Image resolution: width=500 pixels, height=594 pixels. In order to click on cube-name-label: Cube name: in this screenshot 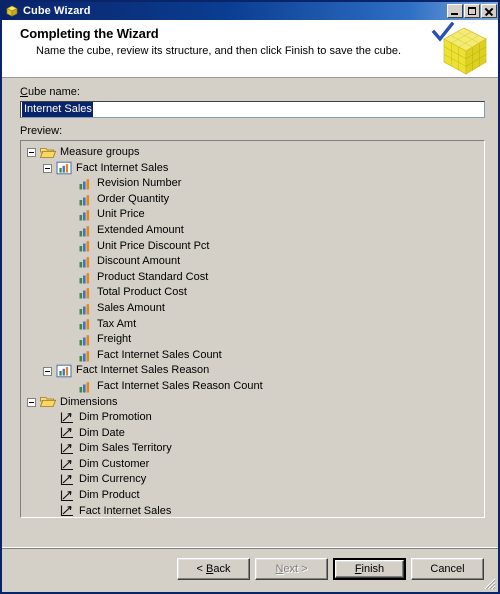, I will do `click(50, 92)`.